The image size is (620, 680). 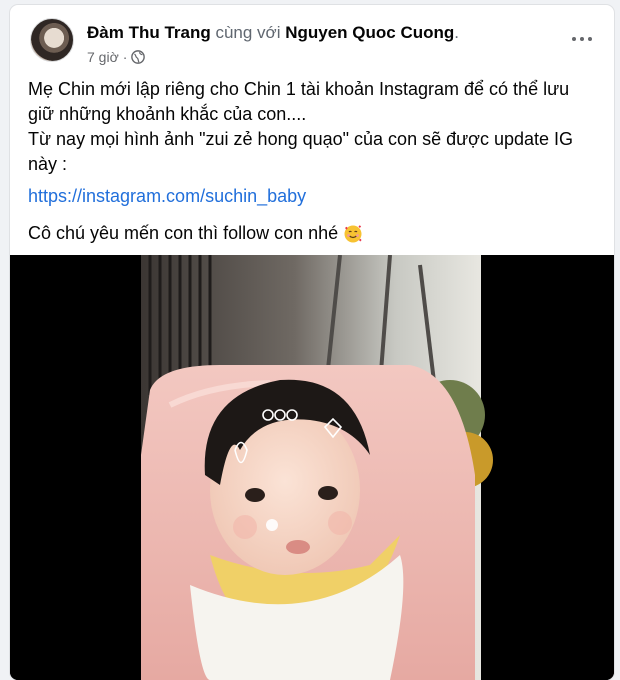 I want to click on post-meta: 7 giờ ·, so click(x=116, y=57).